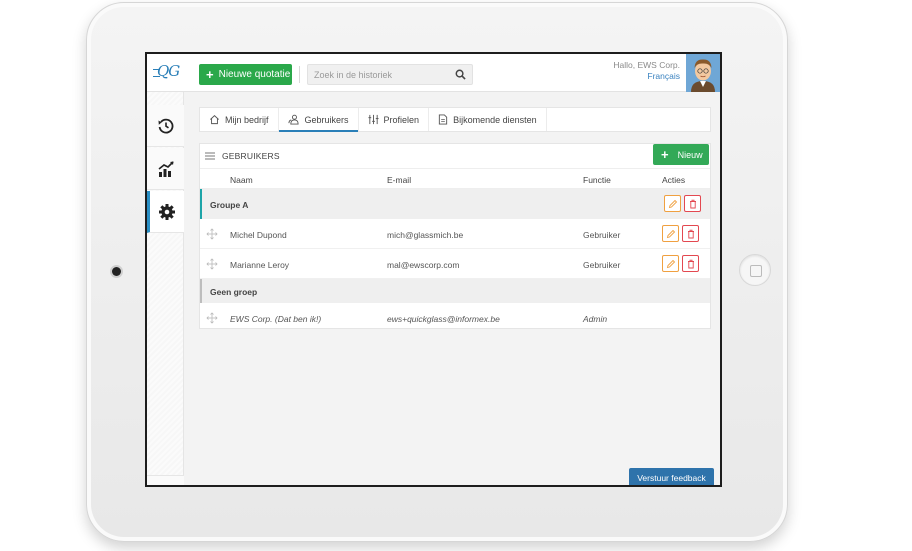 The height and width of the screenshot is (551, 912). Describe the element at coordinates (254, 74) in the screenshot. I see `new-quote-label: Nieuwe quotatie` at that location.